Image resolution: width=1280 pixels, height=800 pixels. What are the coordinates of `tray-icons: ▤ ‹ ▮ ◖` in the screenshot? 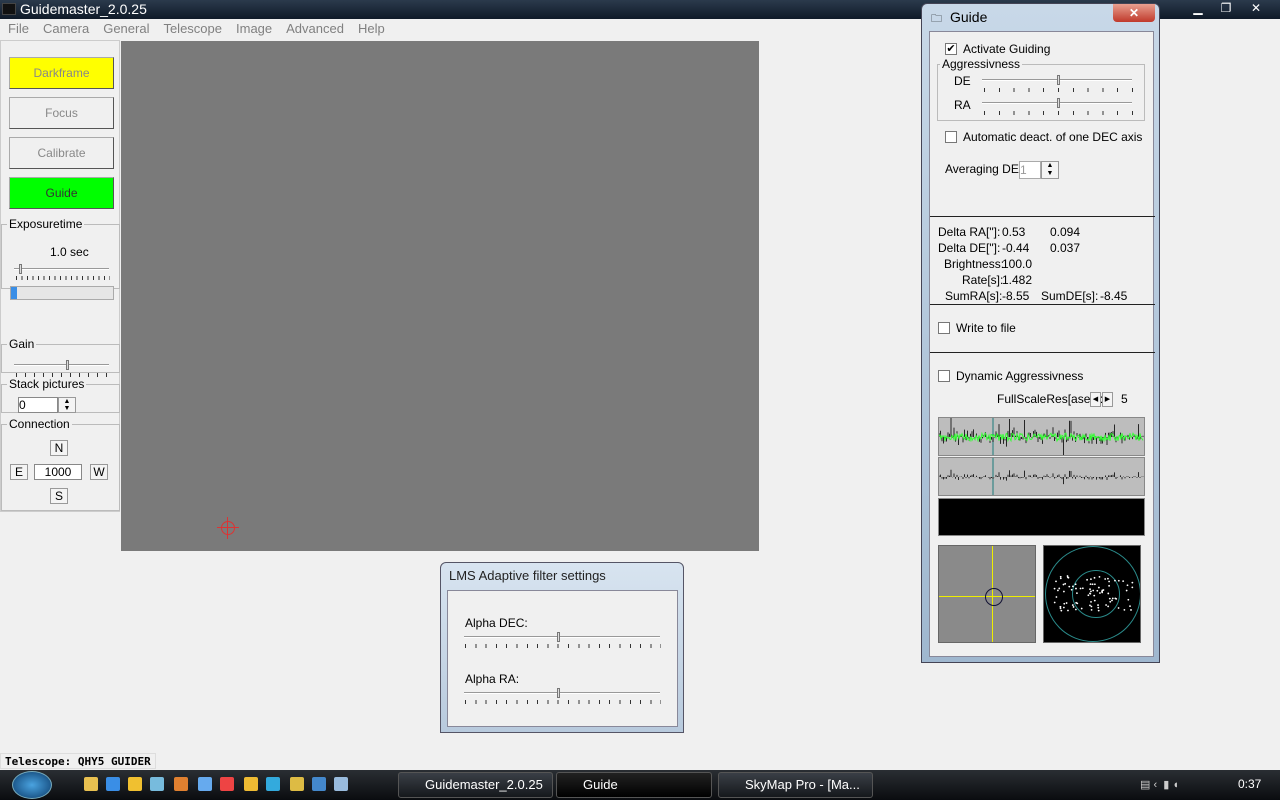 It's located at (1159, 784).